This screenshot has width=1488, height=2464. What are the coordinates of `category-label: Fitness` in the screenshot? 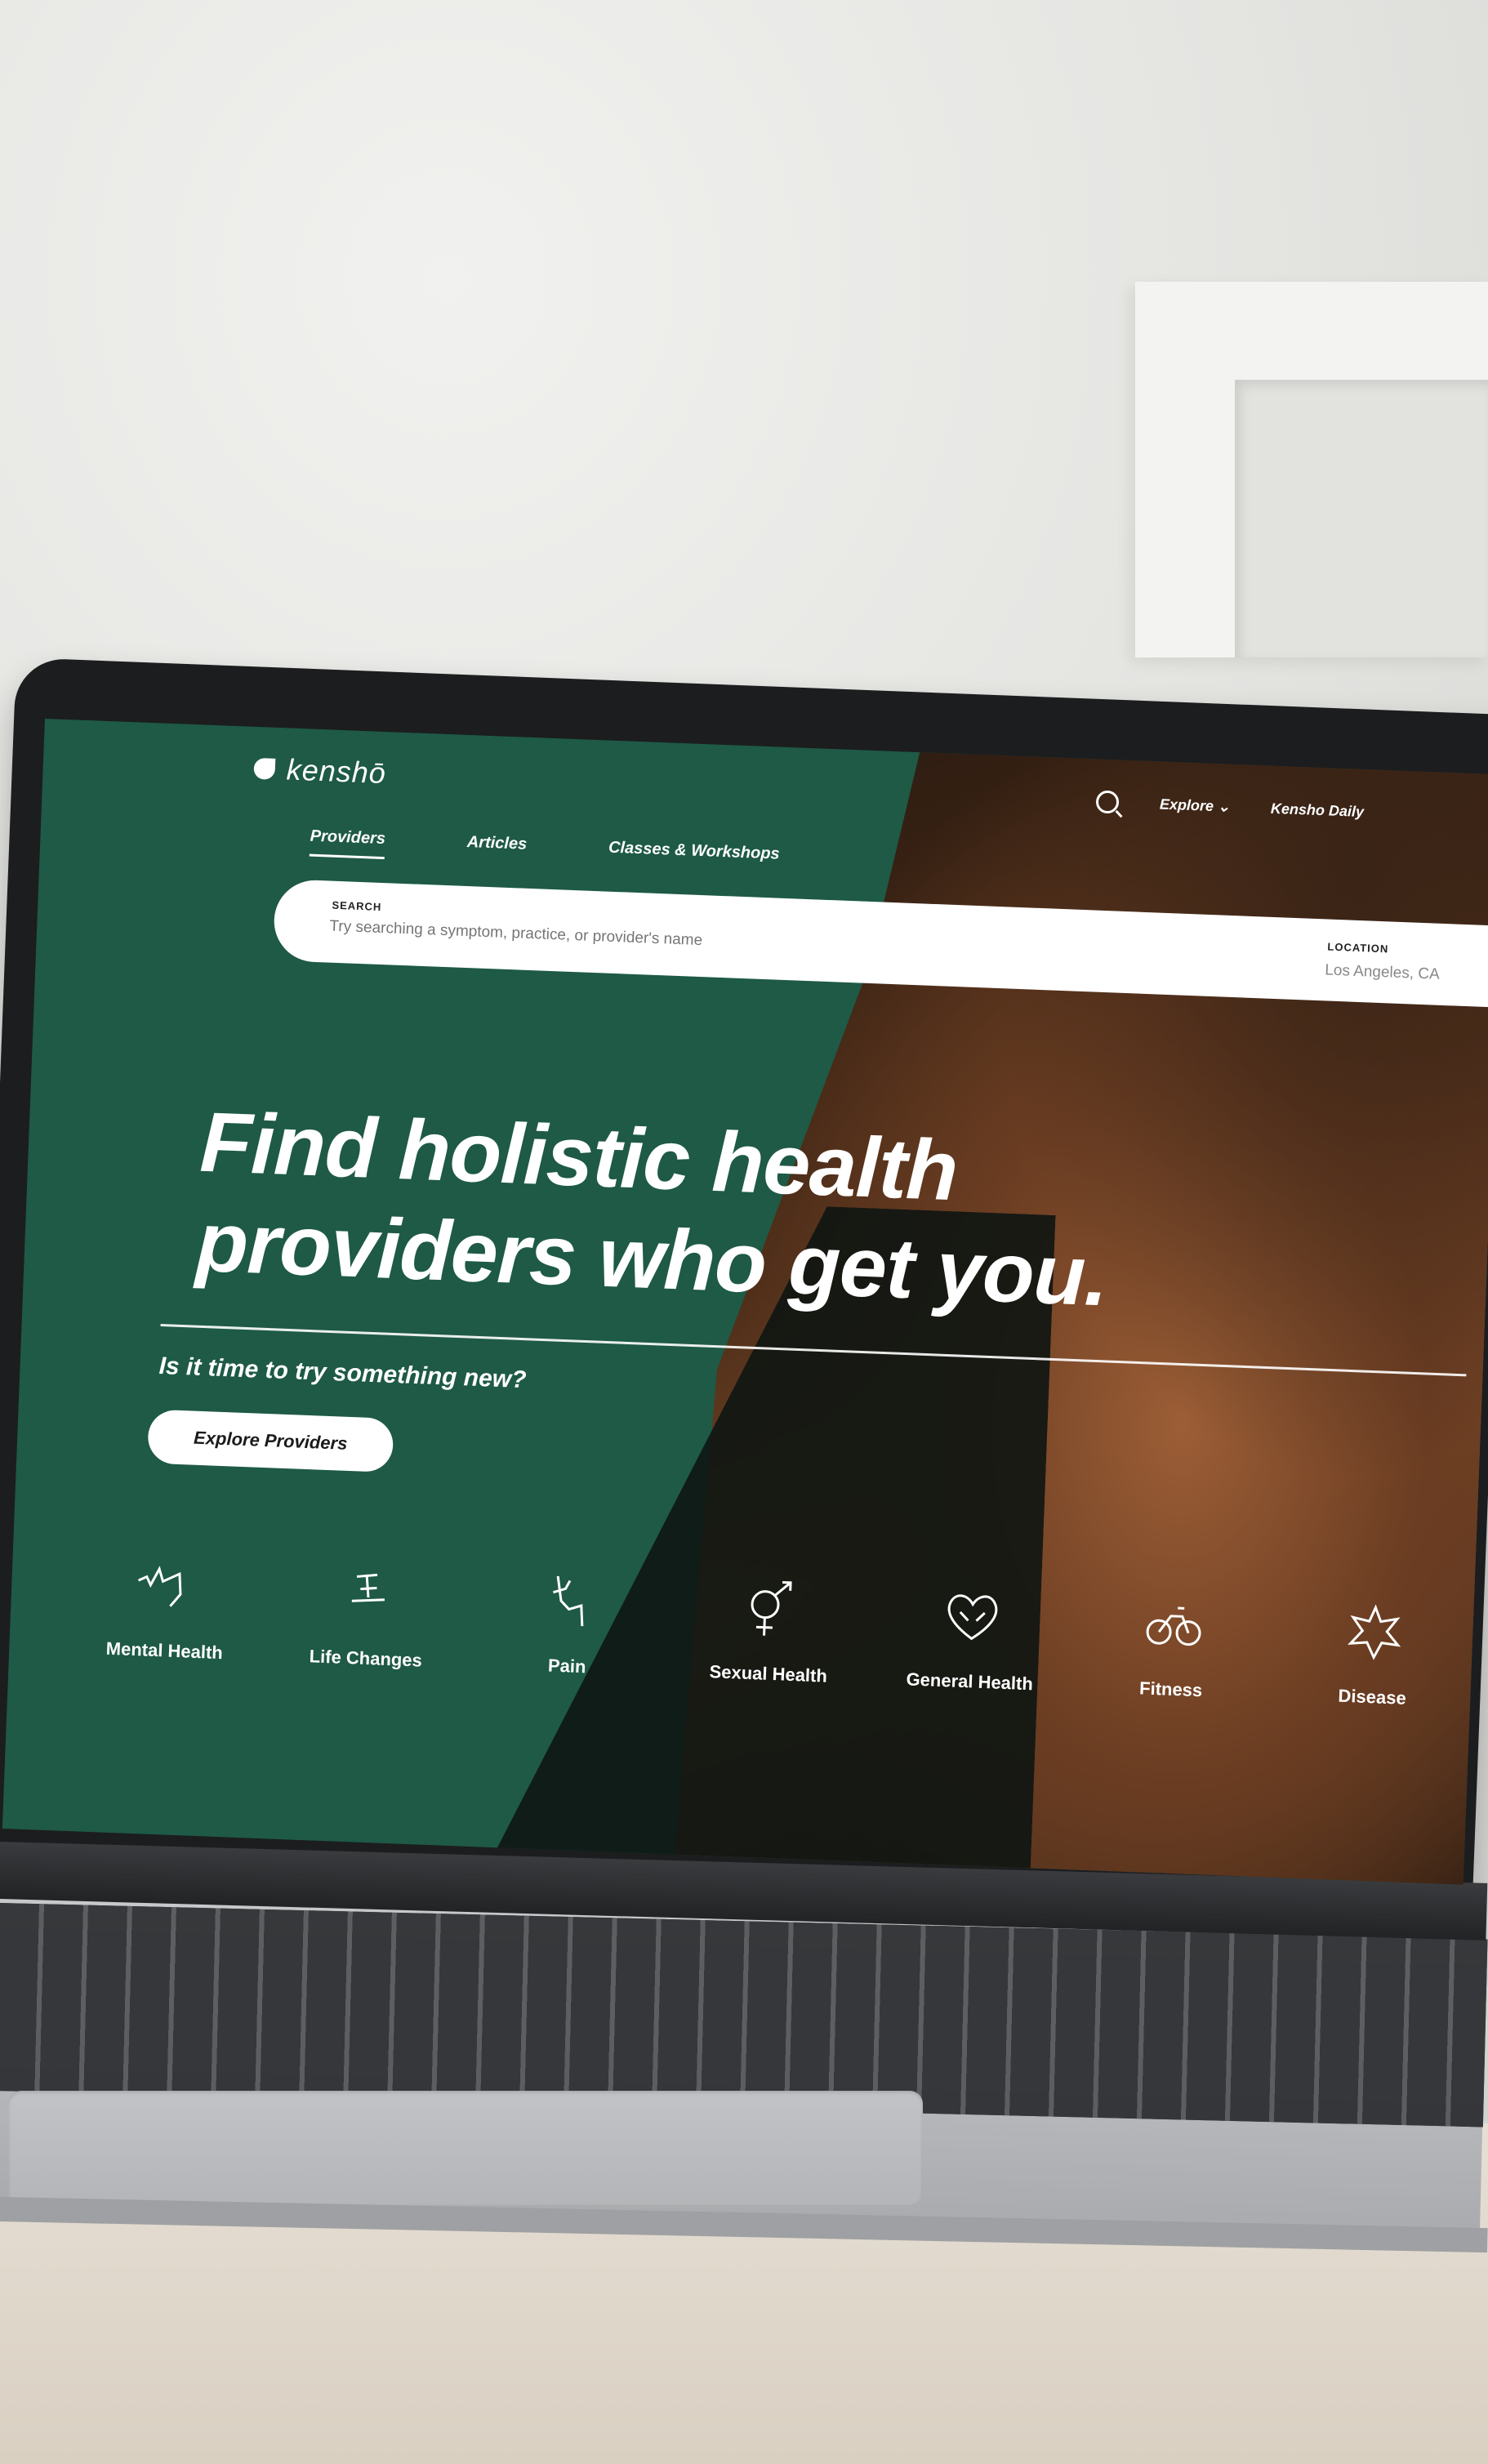 It's located at (1170, 1689).